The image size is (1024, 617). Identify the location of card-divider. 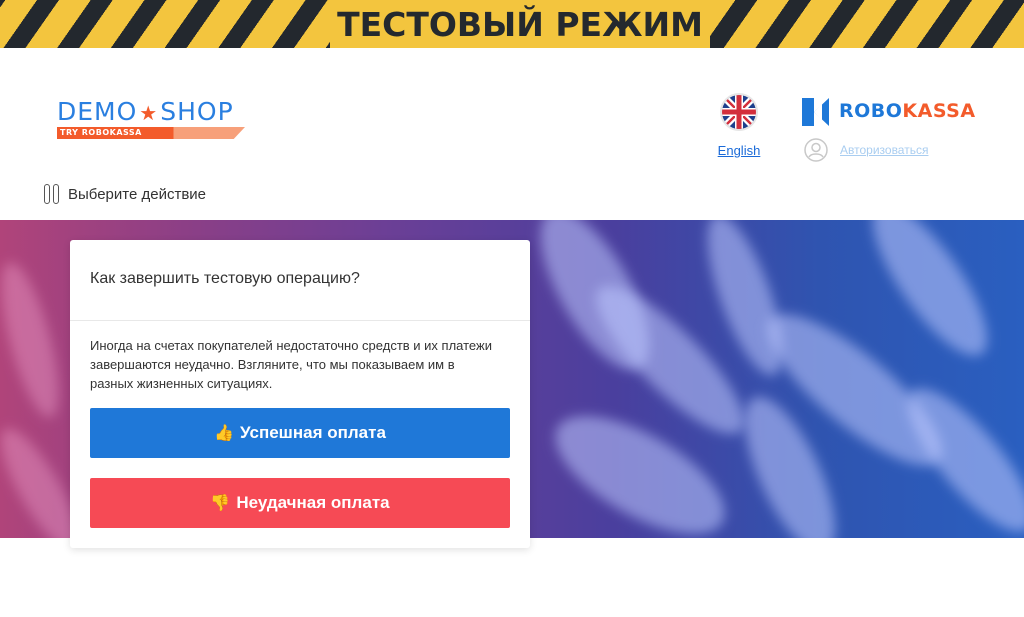
(300, 320).